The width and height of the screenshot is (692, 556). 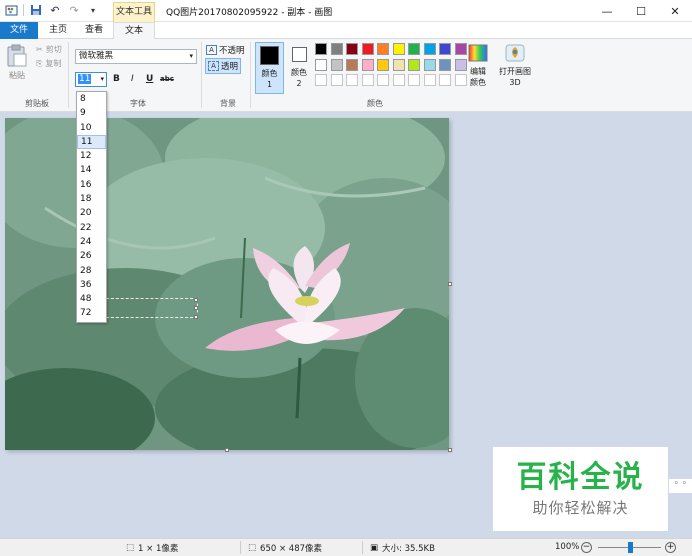 What do you see at coordinates (225, 50) in the screenshot?
I see `opaque-option: A 不透明` at bounding box center [225, 50].